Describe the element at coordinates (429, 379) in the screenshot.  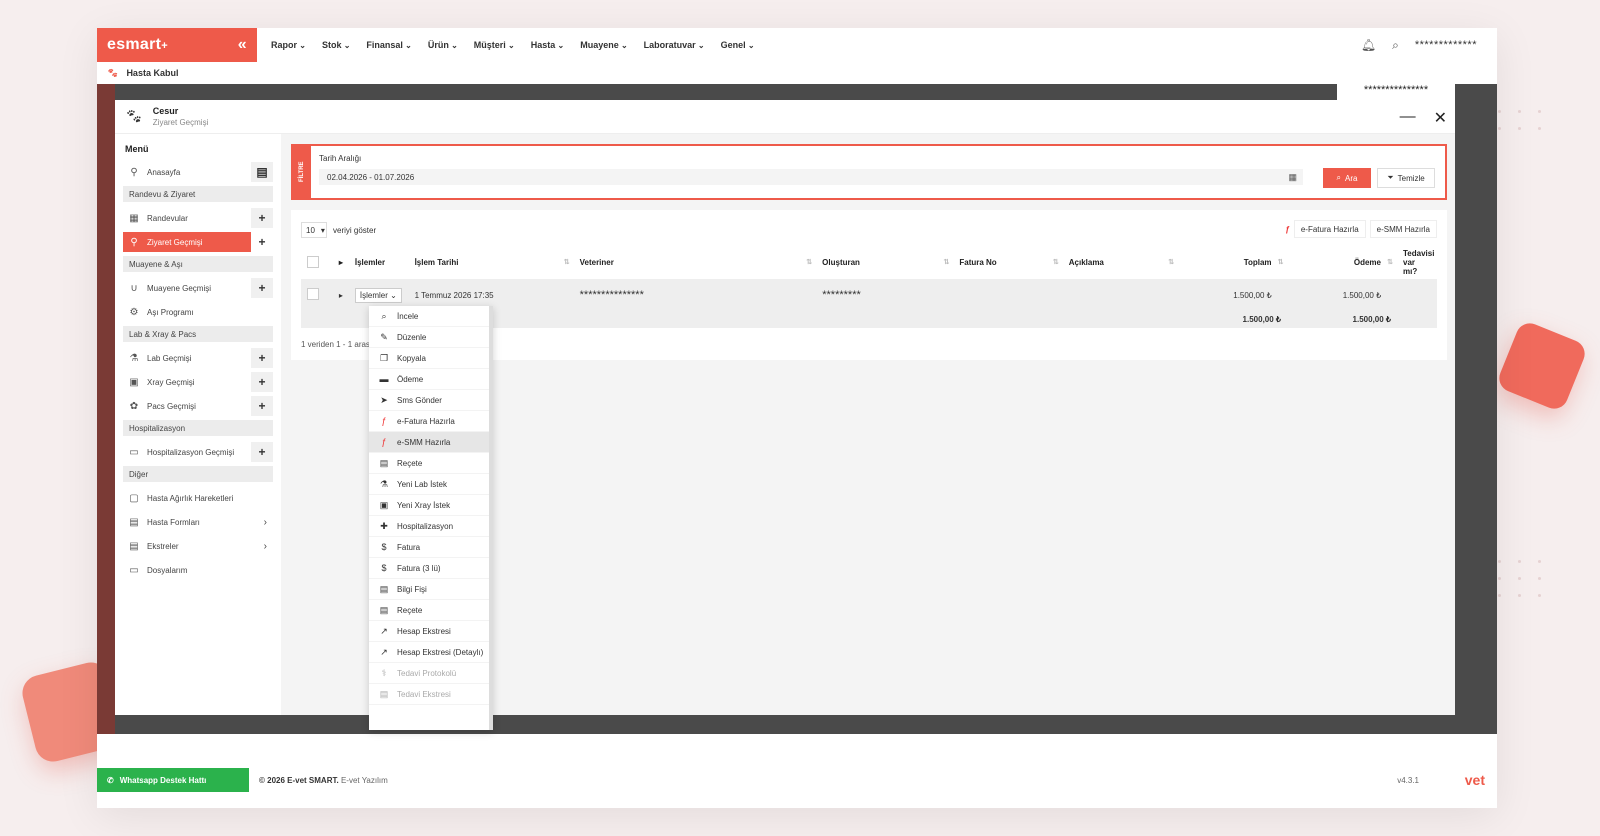
I see `menu-item: ▬ Ödeme` at that location.